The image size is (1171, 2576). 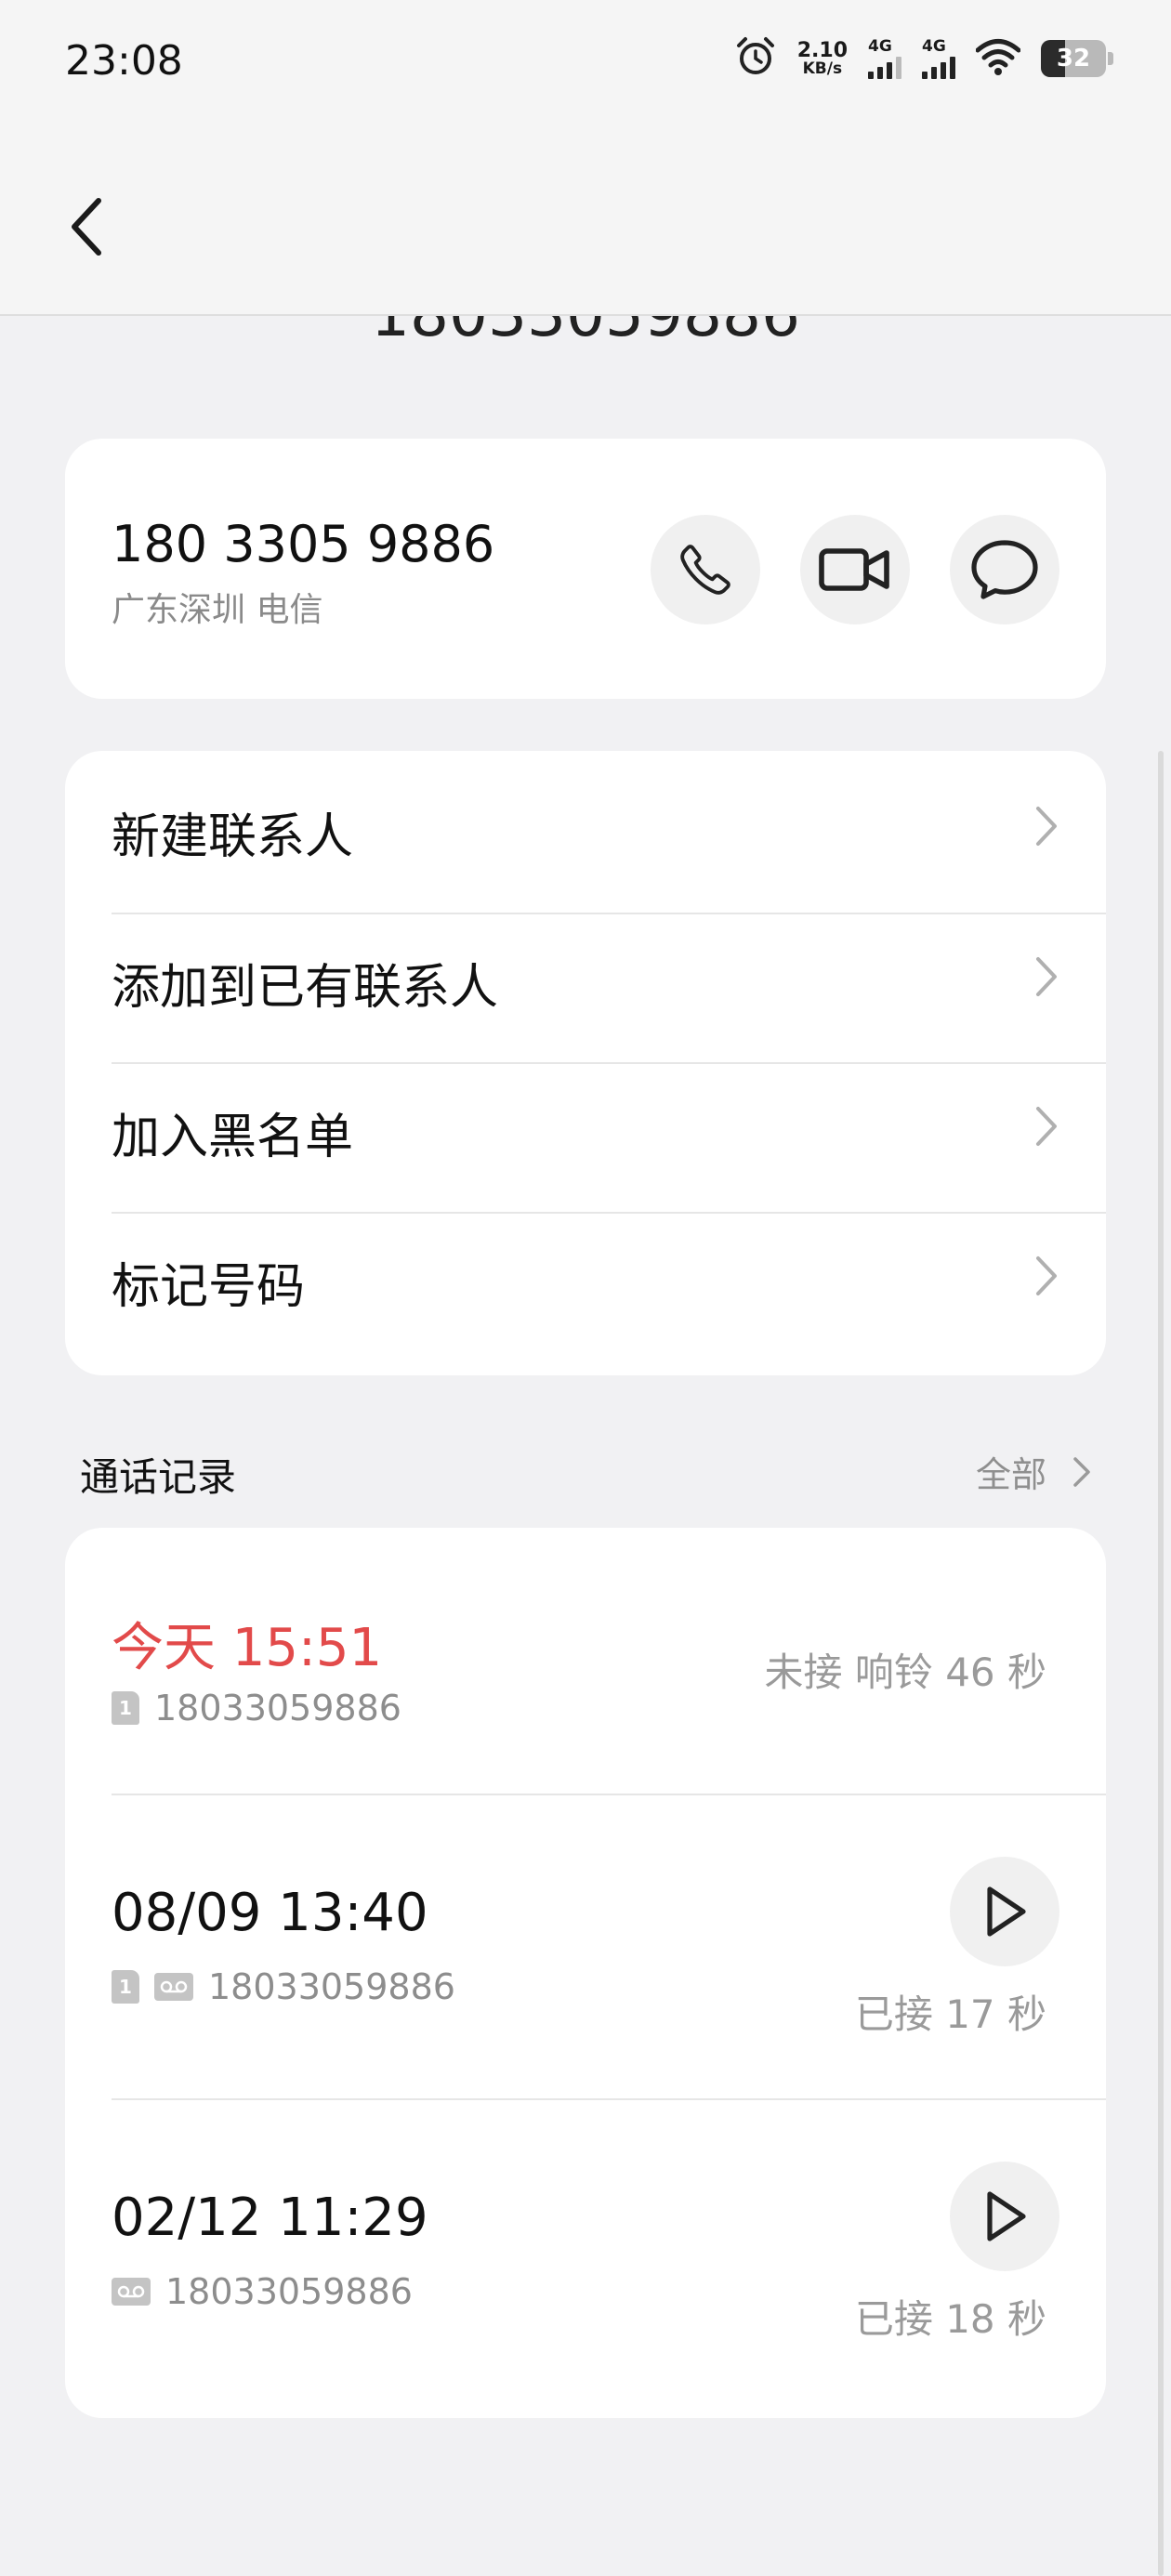 I want to click on menu-item-add-to-existing: 添加到已有联系人, so click(x=586, y=975).